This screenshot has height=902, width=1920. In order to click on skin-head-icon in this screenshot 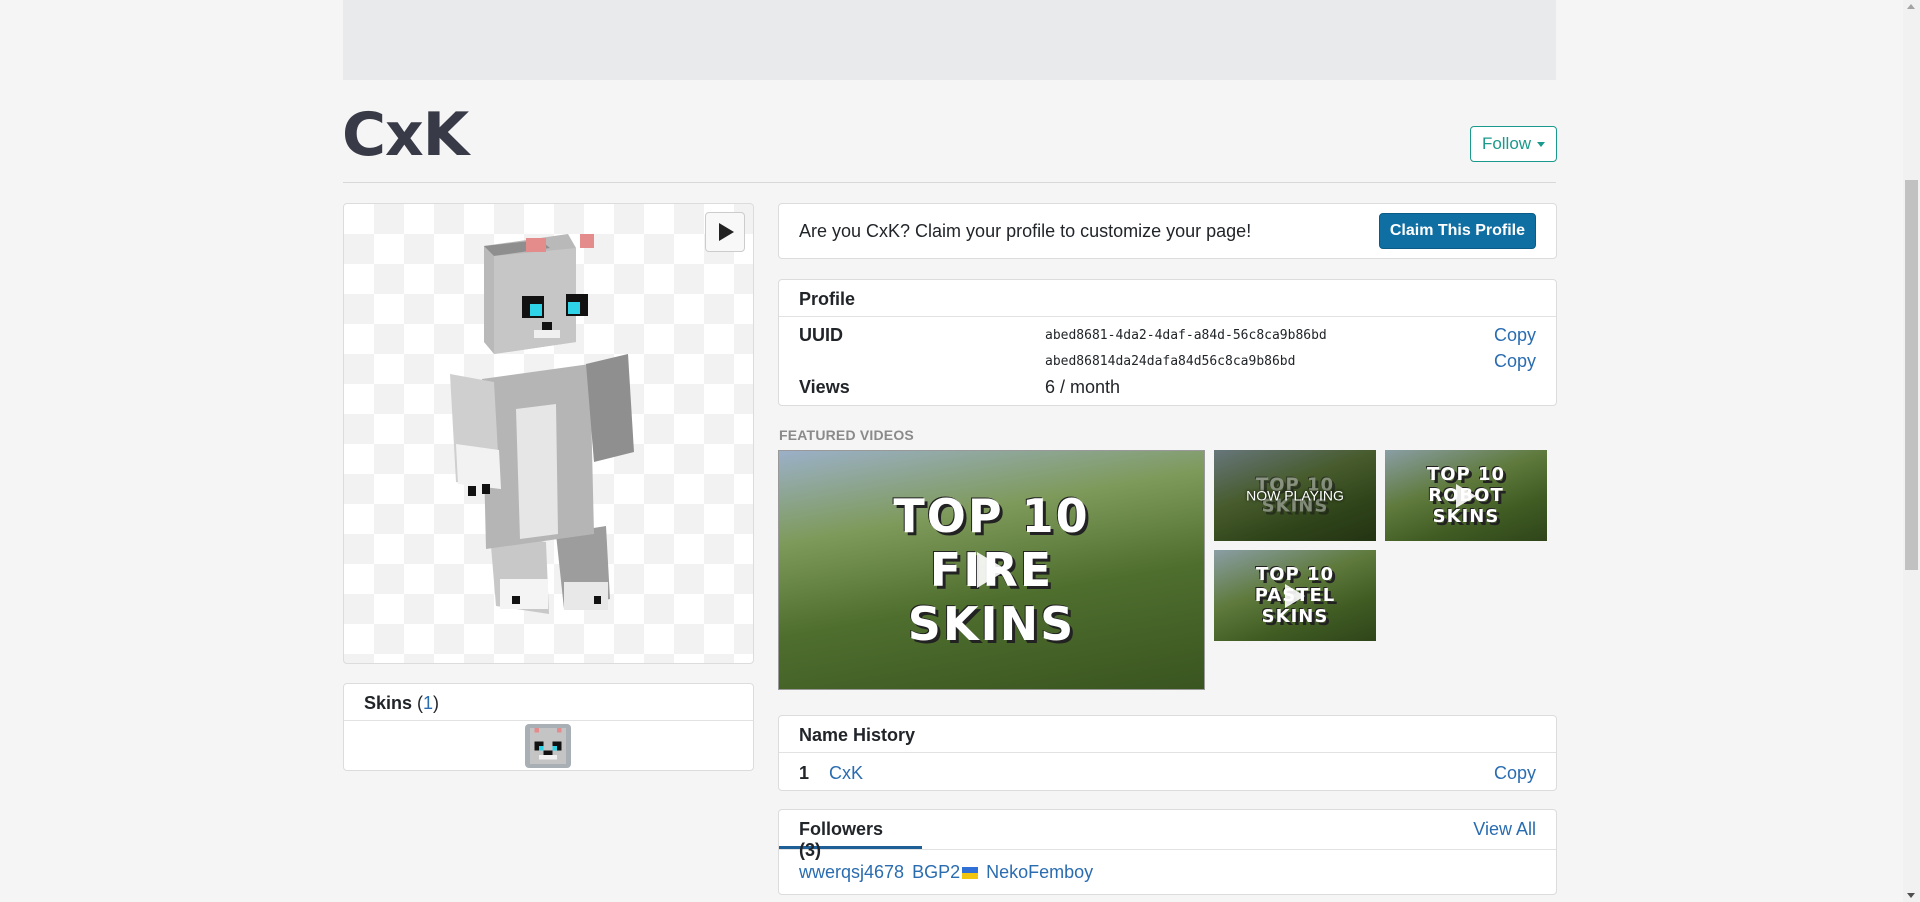, I will do `click(548, 746)`.